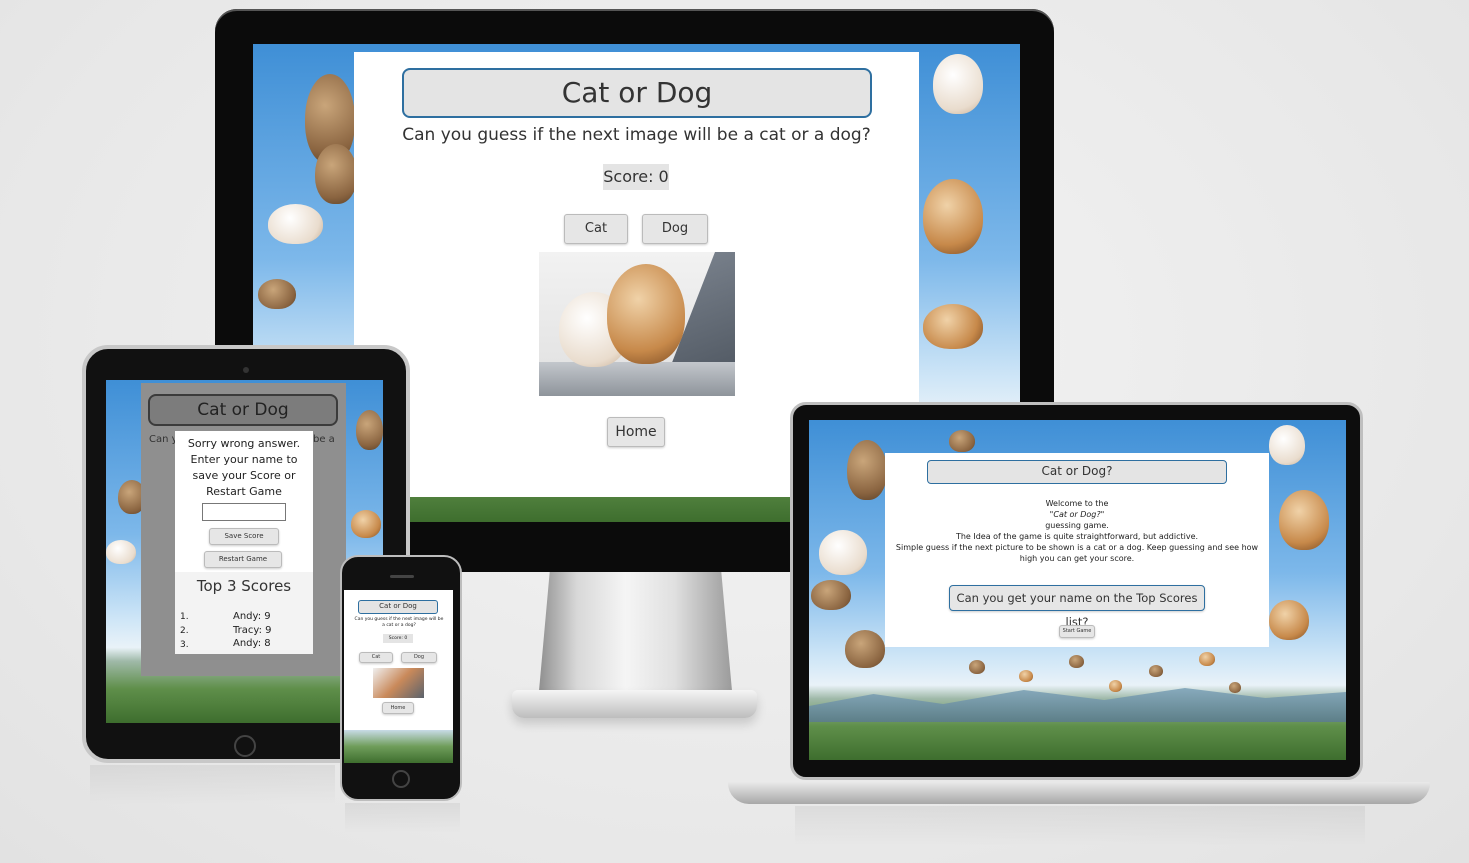  Describe the element at coordinates (244, 536) in the screenshot. I see `save-score-button: Save Score` at that location.